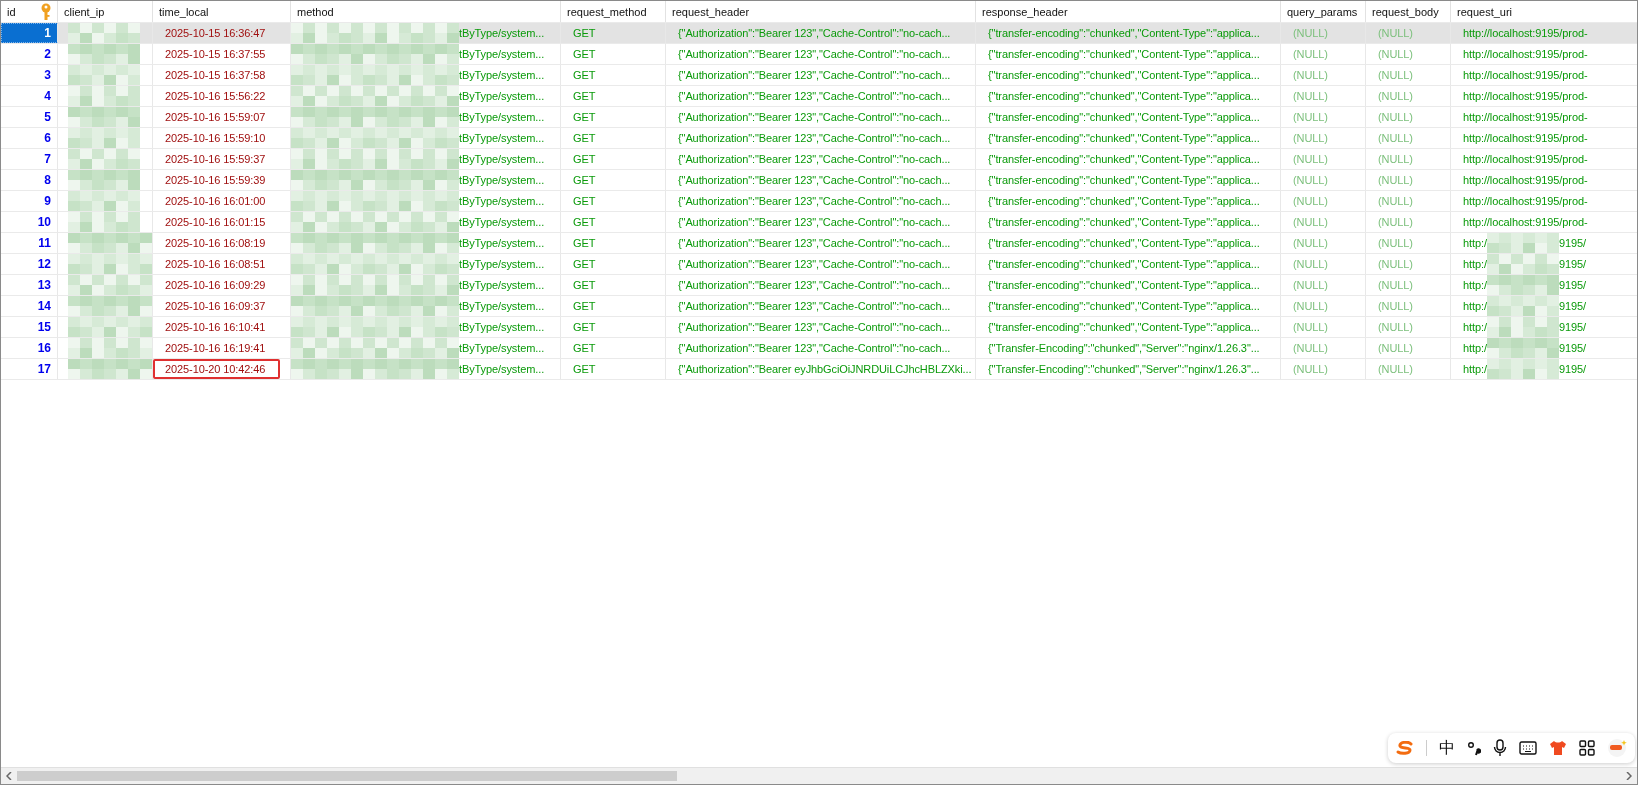 This screenshot has height=785, width=1638. What do you see at coordinates (1558, 748) in the screenshot?
I see `shirt-icon` at bounding box center [1558, 748].